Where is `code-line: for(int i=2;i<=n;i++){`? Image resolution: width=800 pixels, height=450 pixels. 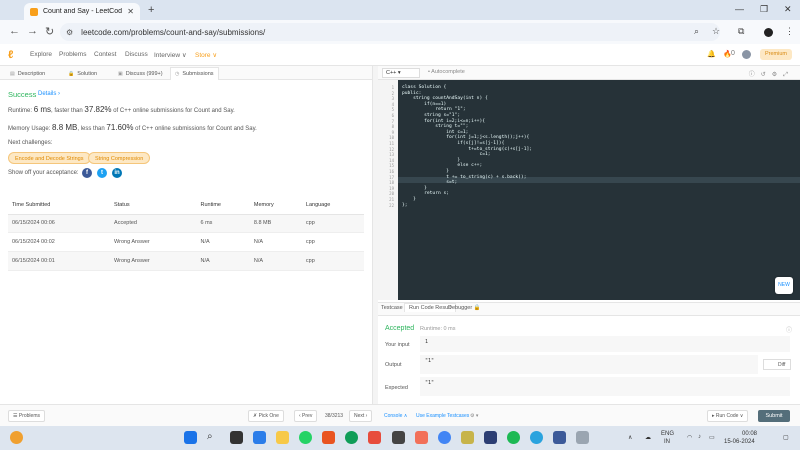
code-line: for(int i=2;i<=n;i++){ is located at coordinates (443, 121).